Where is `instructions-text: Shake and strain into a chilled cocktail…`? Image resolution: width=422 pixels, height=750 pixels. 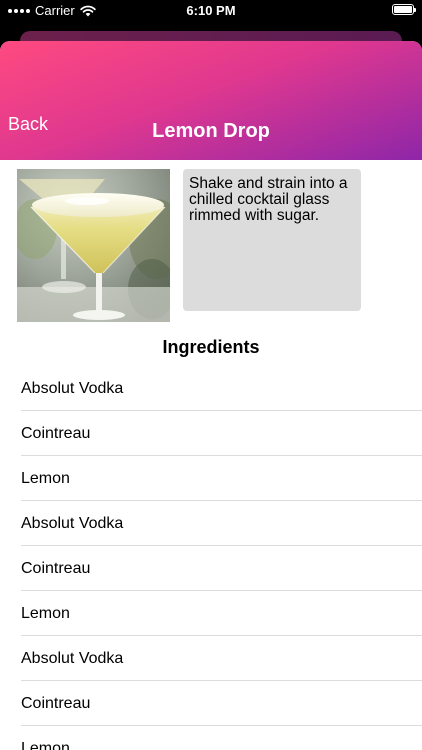 instructions-text: Shake and strain into a chilled cocktail… is located at coordinates (272, 240).